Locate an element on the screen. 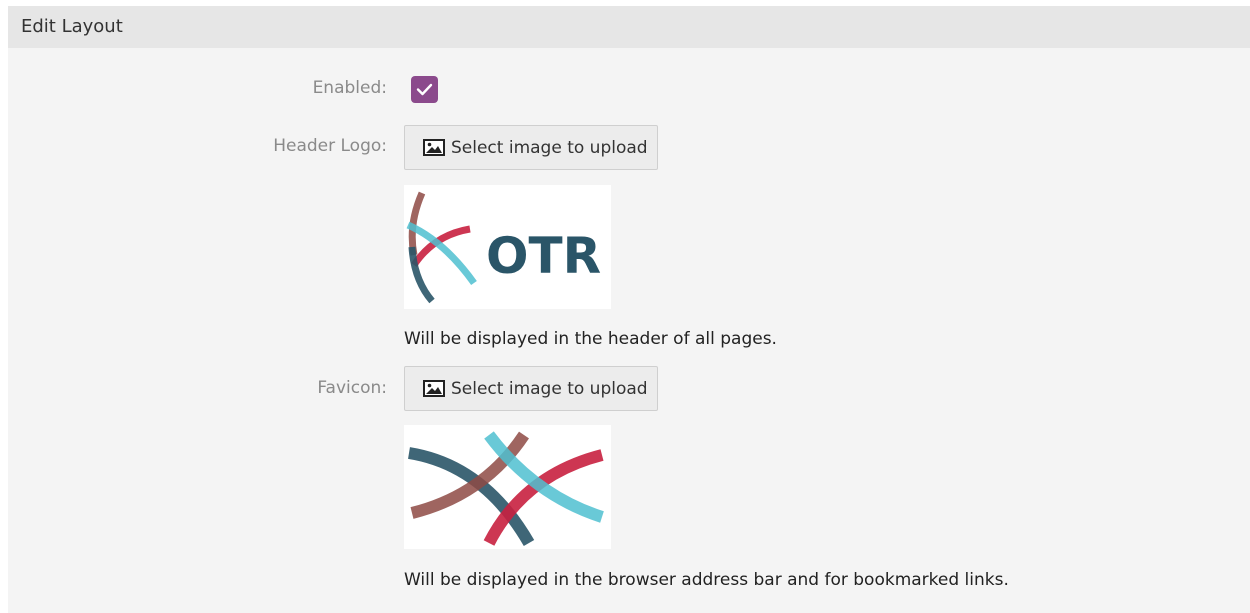 This screenshot has width=1250, height=613. enabled-checkbox is located at coordinates (424, 89).